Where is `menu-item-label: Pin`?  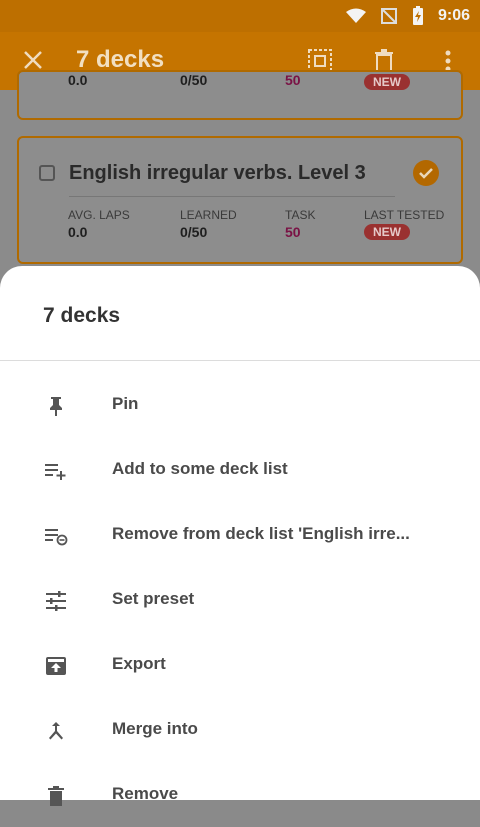 menu-item-label: Pin is located at coordinates (125, 403).